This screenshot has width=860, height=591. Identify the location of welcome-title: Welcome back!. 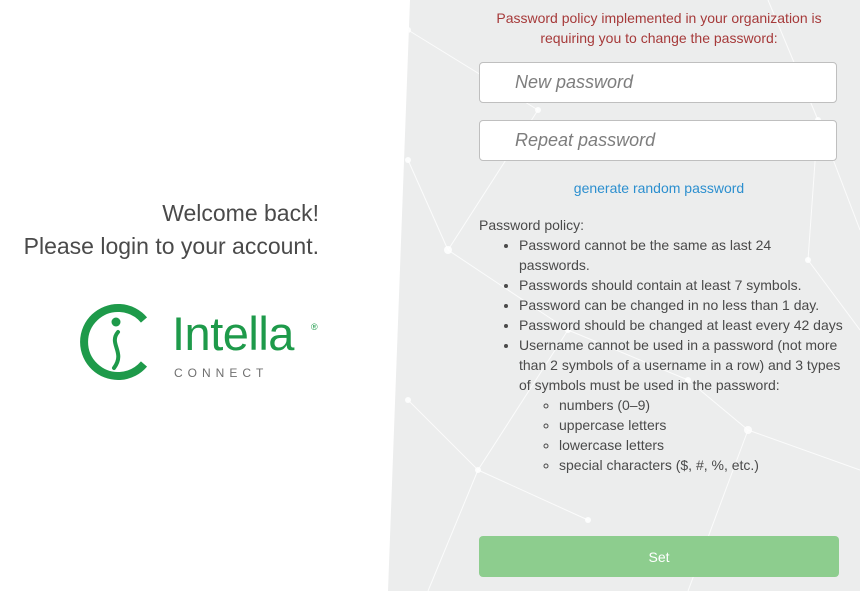
(240, 213).